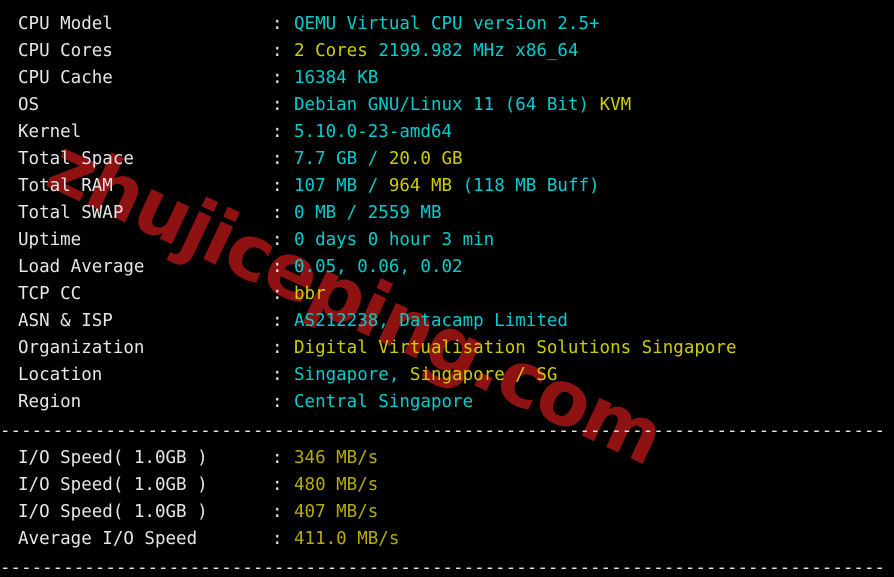 Image resolution: width=894 pixels, height=577 pixels. What do you see at coordinates (384, 402) in the screenshot?
I see `system-info-value-segment: Central Singapore` at bounding box center [384, 402].